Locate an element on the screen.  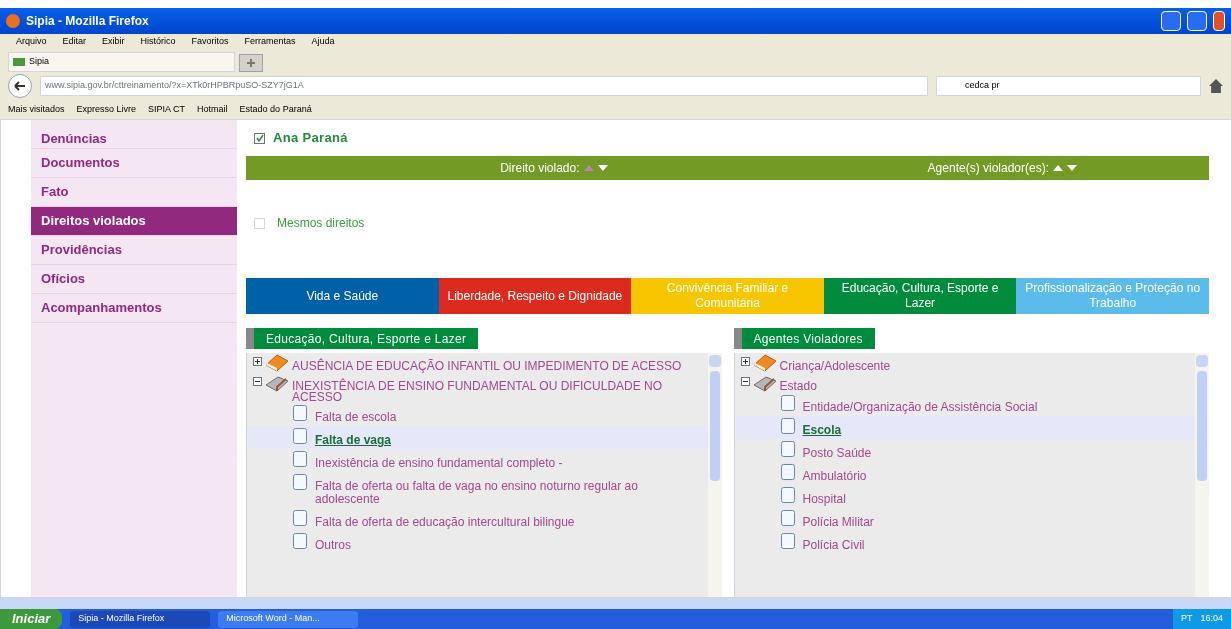
sidebar-item: Providências is located at coordinates (134, 250).